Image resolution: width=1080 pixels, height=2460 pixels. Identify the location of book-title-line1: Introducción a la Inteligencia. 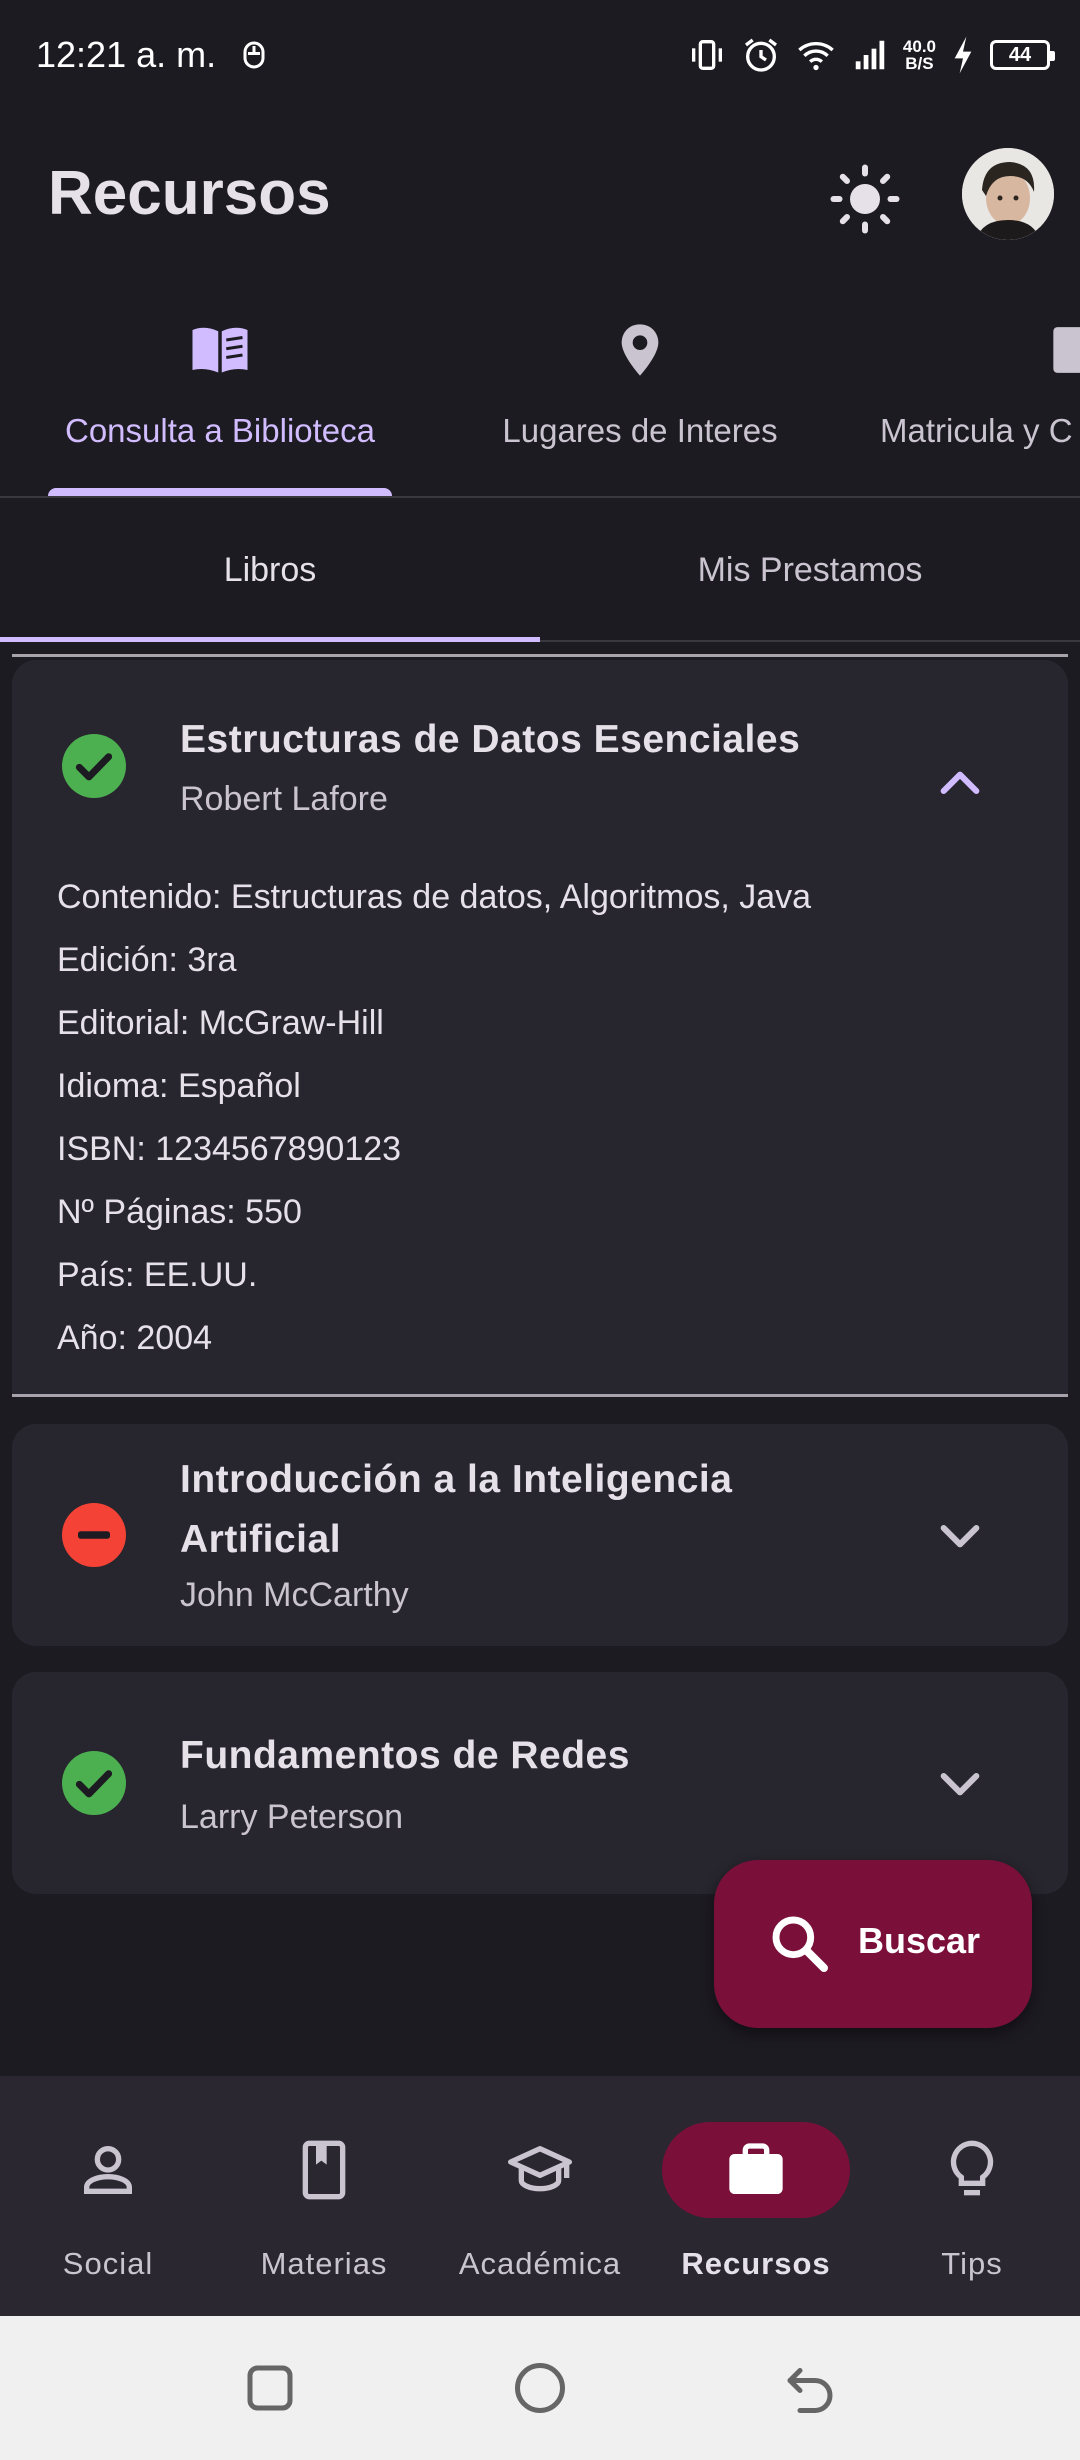
(456, 1479).